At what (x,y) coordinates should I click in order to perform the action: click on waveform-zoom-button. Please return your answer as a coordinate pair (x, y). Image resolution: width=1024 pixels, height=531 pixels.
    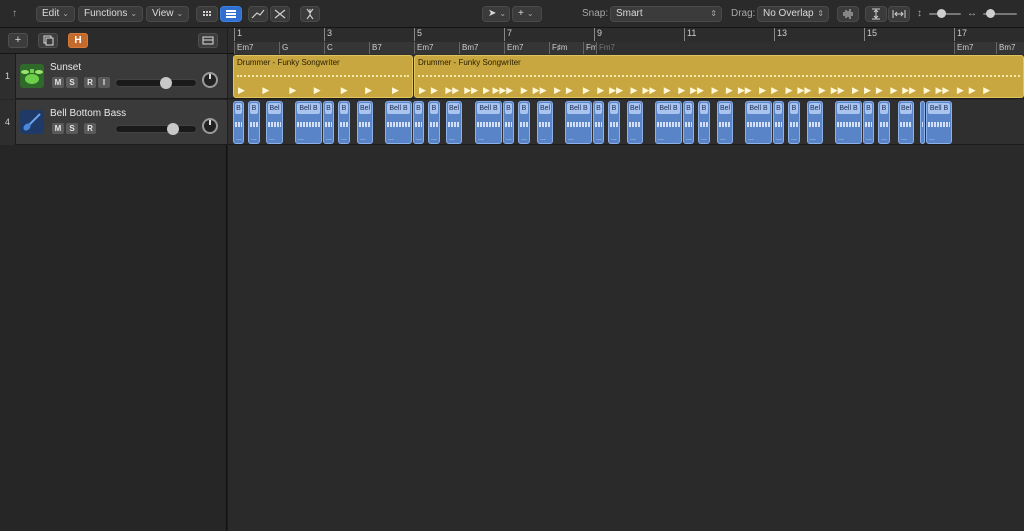
    Looking at the image, I should click on (848, 14).